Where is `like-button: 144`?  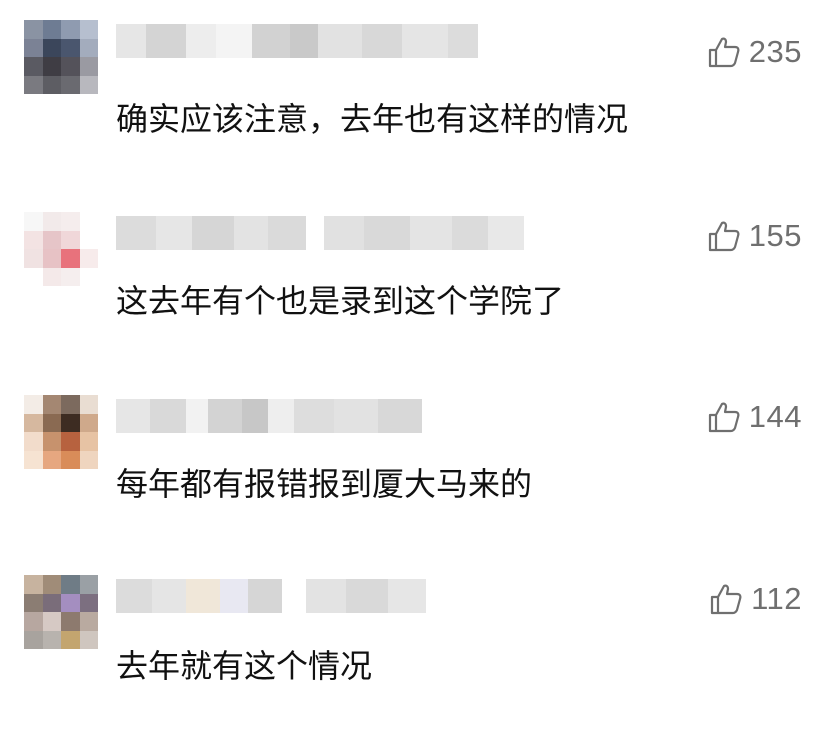 like-button: 144 is located at coordinates (754, 417).